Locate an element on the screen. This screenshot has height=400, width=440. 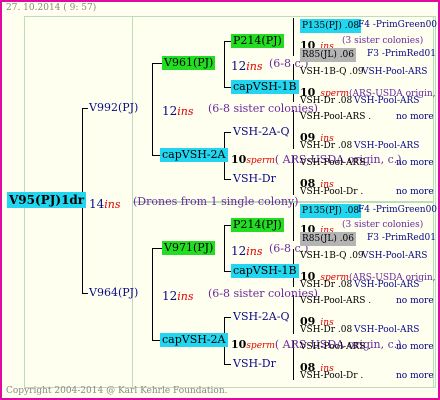
root-node: V95(PJ)1dr is located at coordinates (47, 200).